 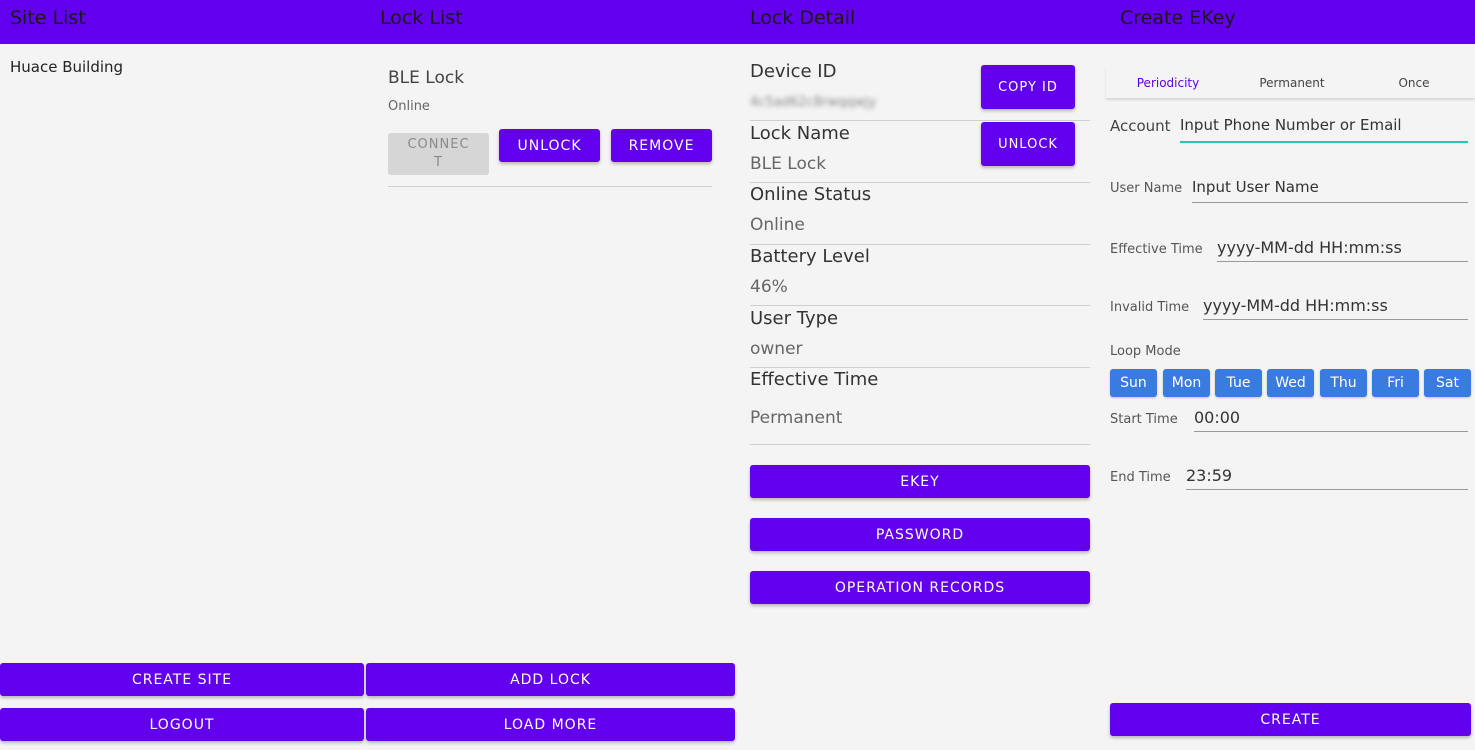 I want to click on battery-level-label: Battery Level, so click(x=810, y=256).